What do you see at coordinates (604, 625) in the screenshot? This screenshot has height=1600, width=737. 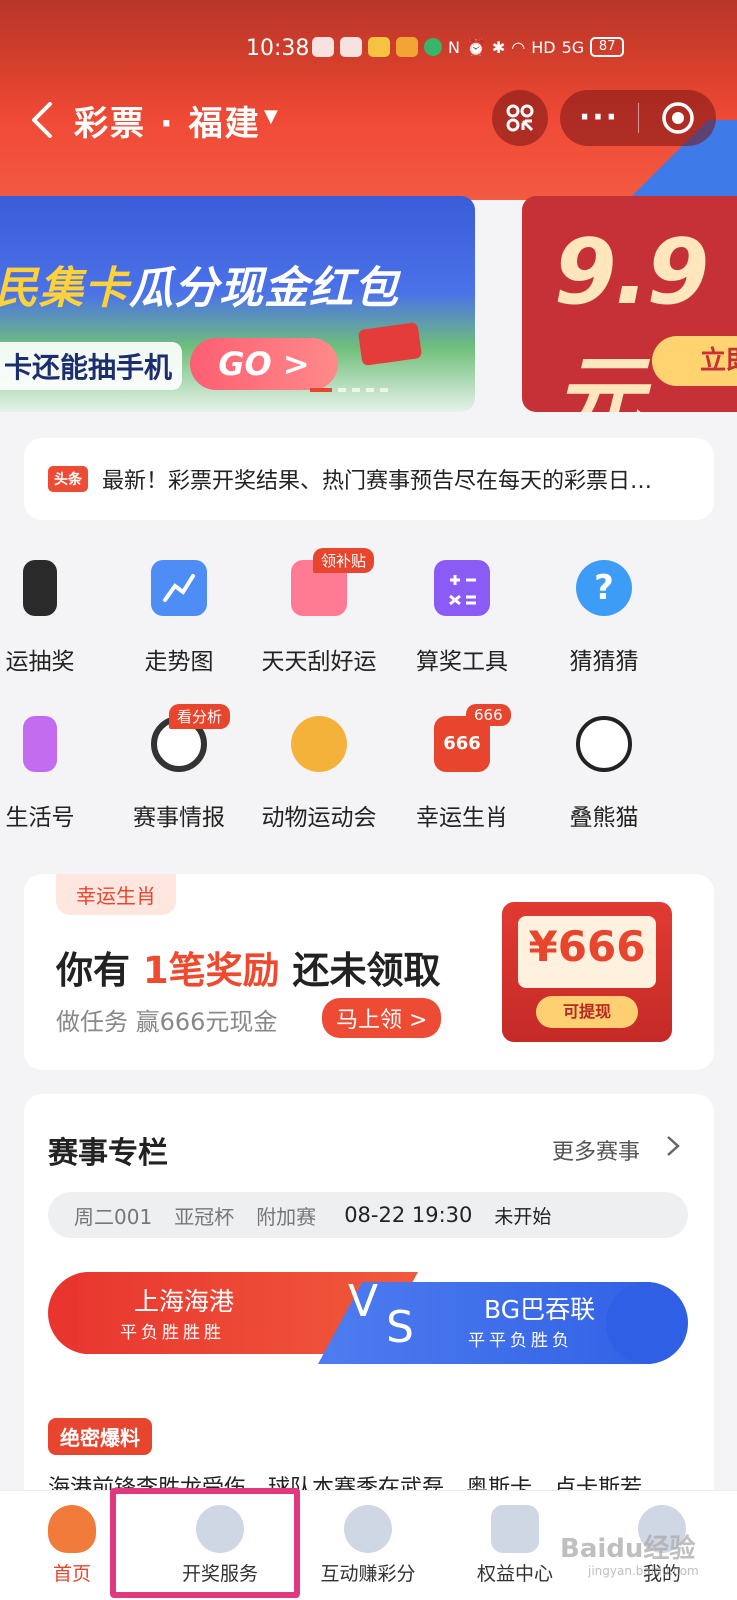 I see `grid-item-guess: ? 猜猜猜` at bounding box center [604, 625].